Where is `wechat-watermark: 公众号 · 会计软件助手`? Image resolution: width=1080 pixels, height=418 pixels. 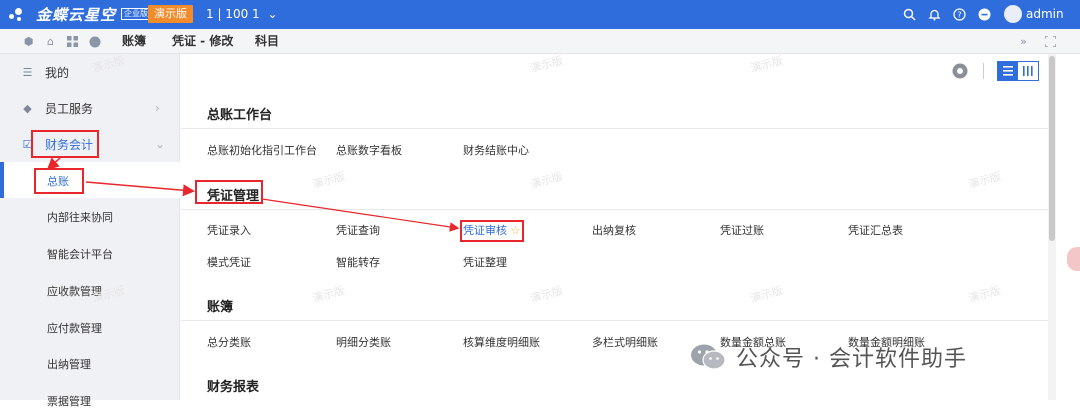 wechat-watermark: 公众号 · 会计软件助手 is located at coordinates (870, 357).